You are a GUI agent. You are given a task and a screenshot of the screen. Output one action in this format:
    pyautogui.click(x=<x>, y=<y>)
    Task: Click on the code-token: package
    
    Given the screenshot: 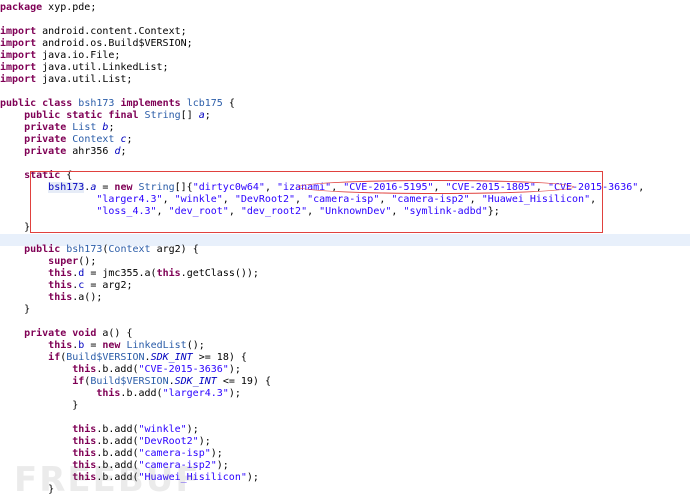 What is the action you would take?
    pyautogui.click(x=21, y=7)
    